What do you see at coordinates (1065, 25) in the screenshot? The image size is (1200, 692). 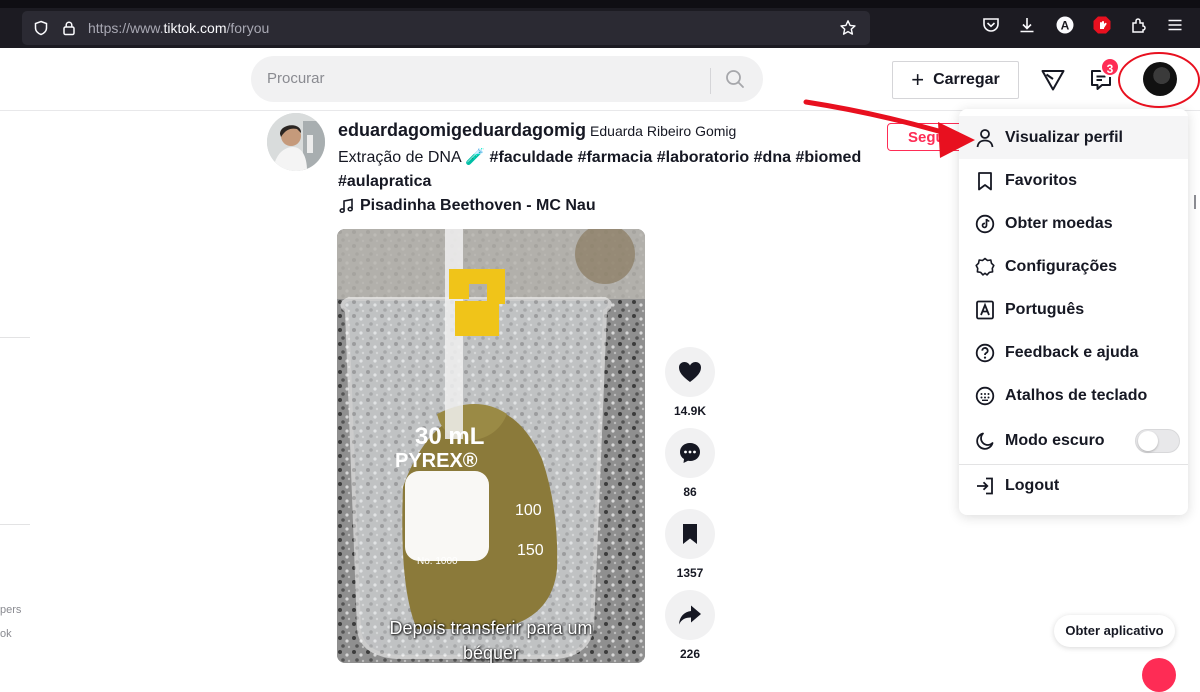 I see `account-extension-icon: A` at bounding box center [1065, 25].